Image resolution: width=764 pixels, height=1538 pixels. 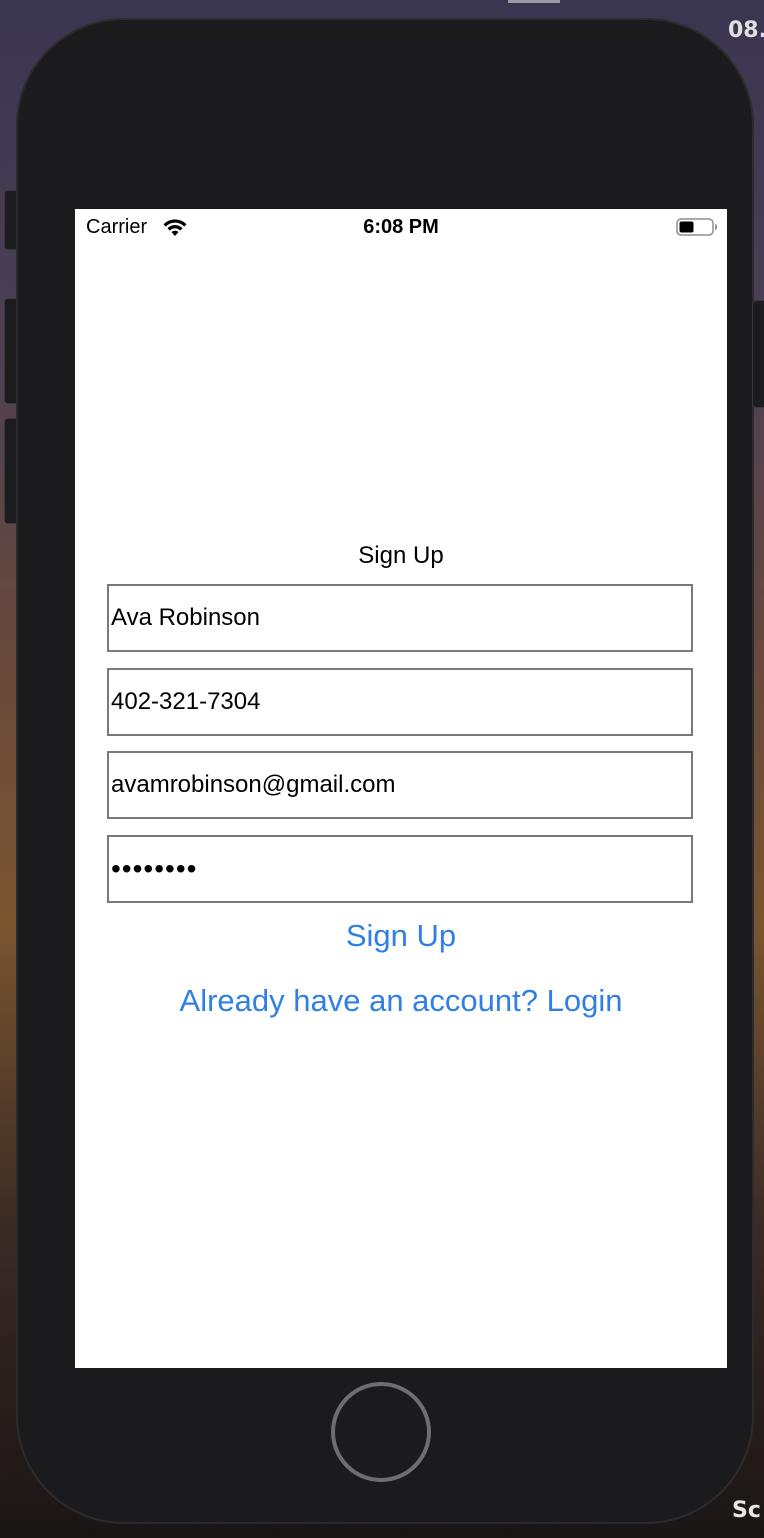 What do you see at coordinates (401, 936) in the screenshot?
I see `sign-up-button: Sign Up` at bounding box center [401, 936].